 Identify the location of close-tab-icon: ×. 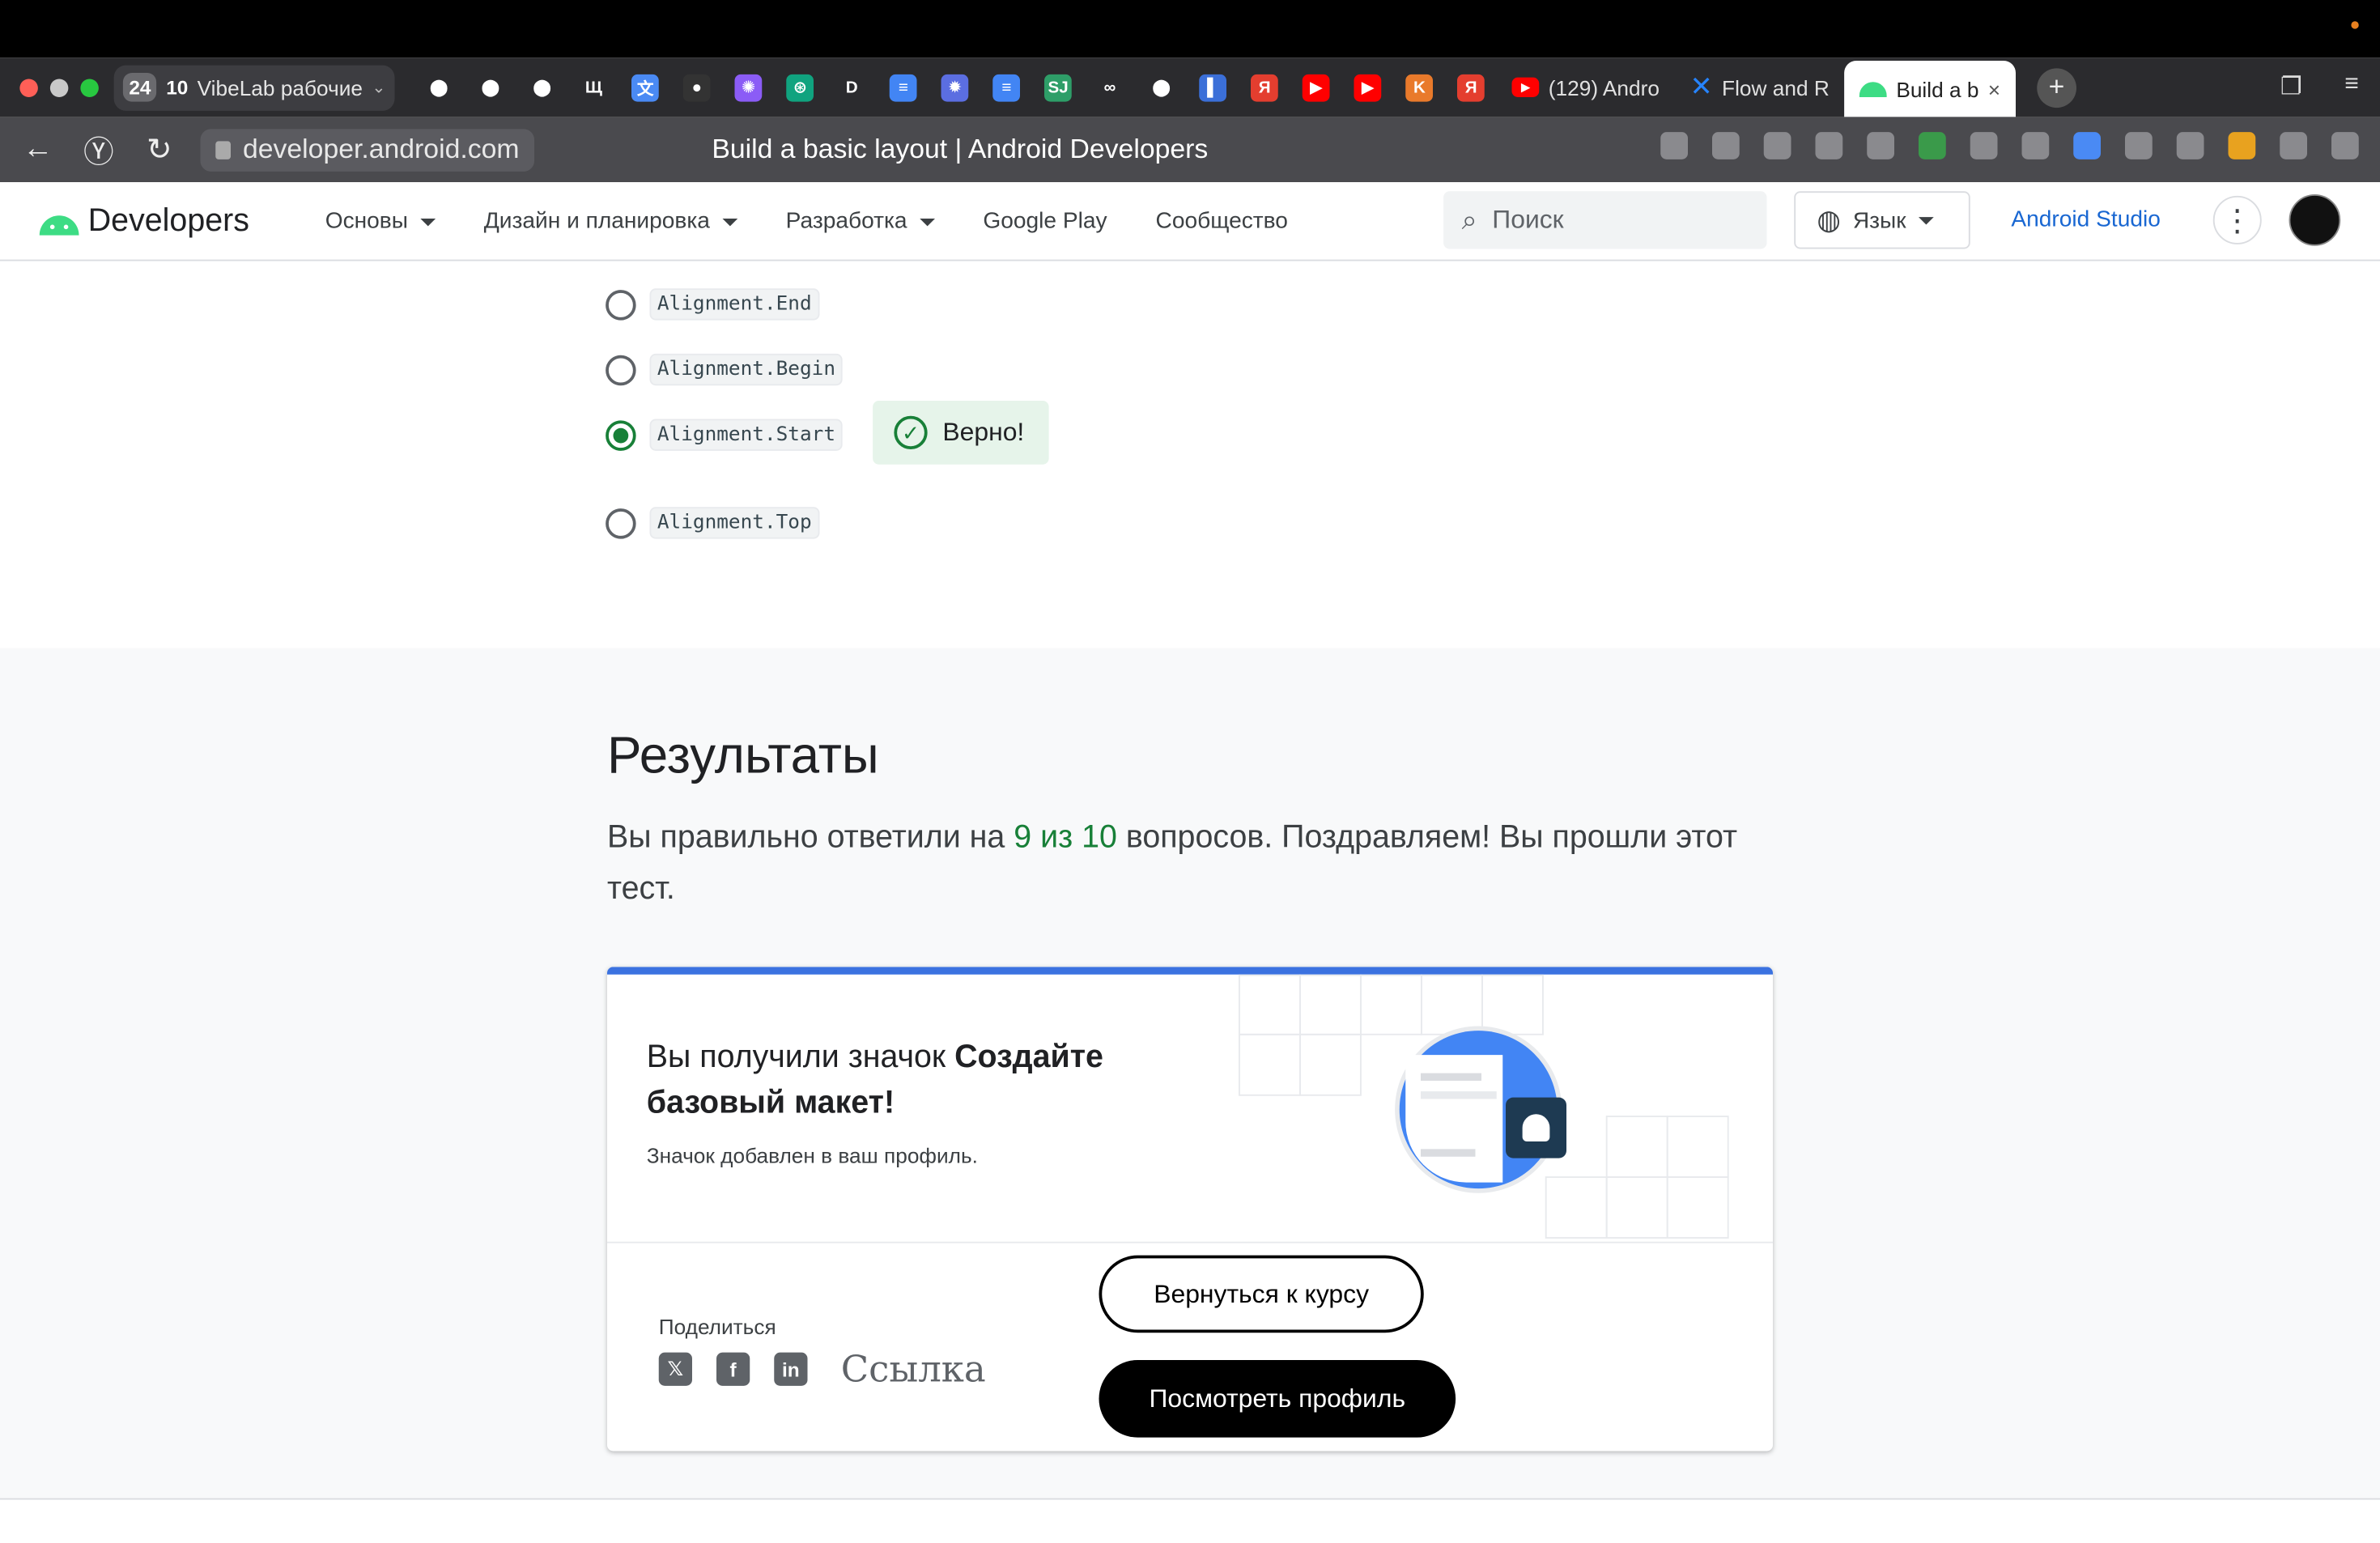
(1994, 89).